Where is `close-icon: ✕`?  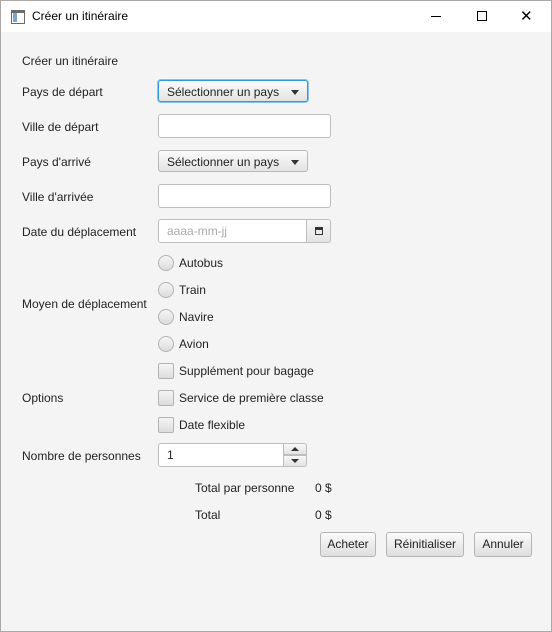
close-icon: ✕ is located at coordinates (526, 16).